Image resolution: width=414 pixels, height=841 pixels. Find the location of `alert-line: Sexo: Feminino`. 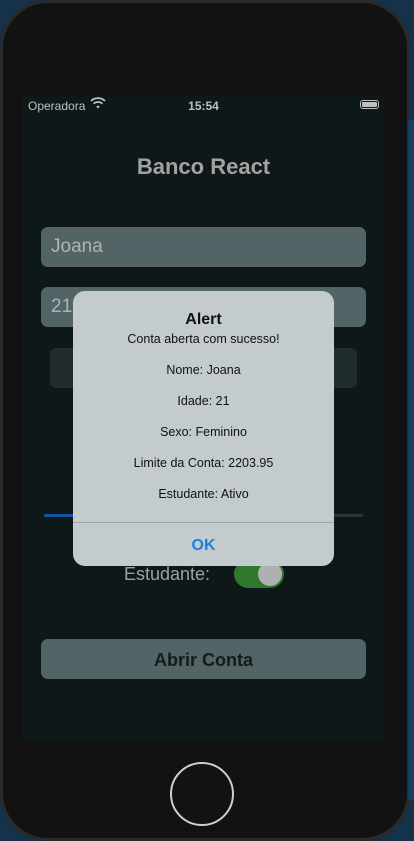

alert-line: Sexo: Feminino is located at coordinates (203, 432).